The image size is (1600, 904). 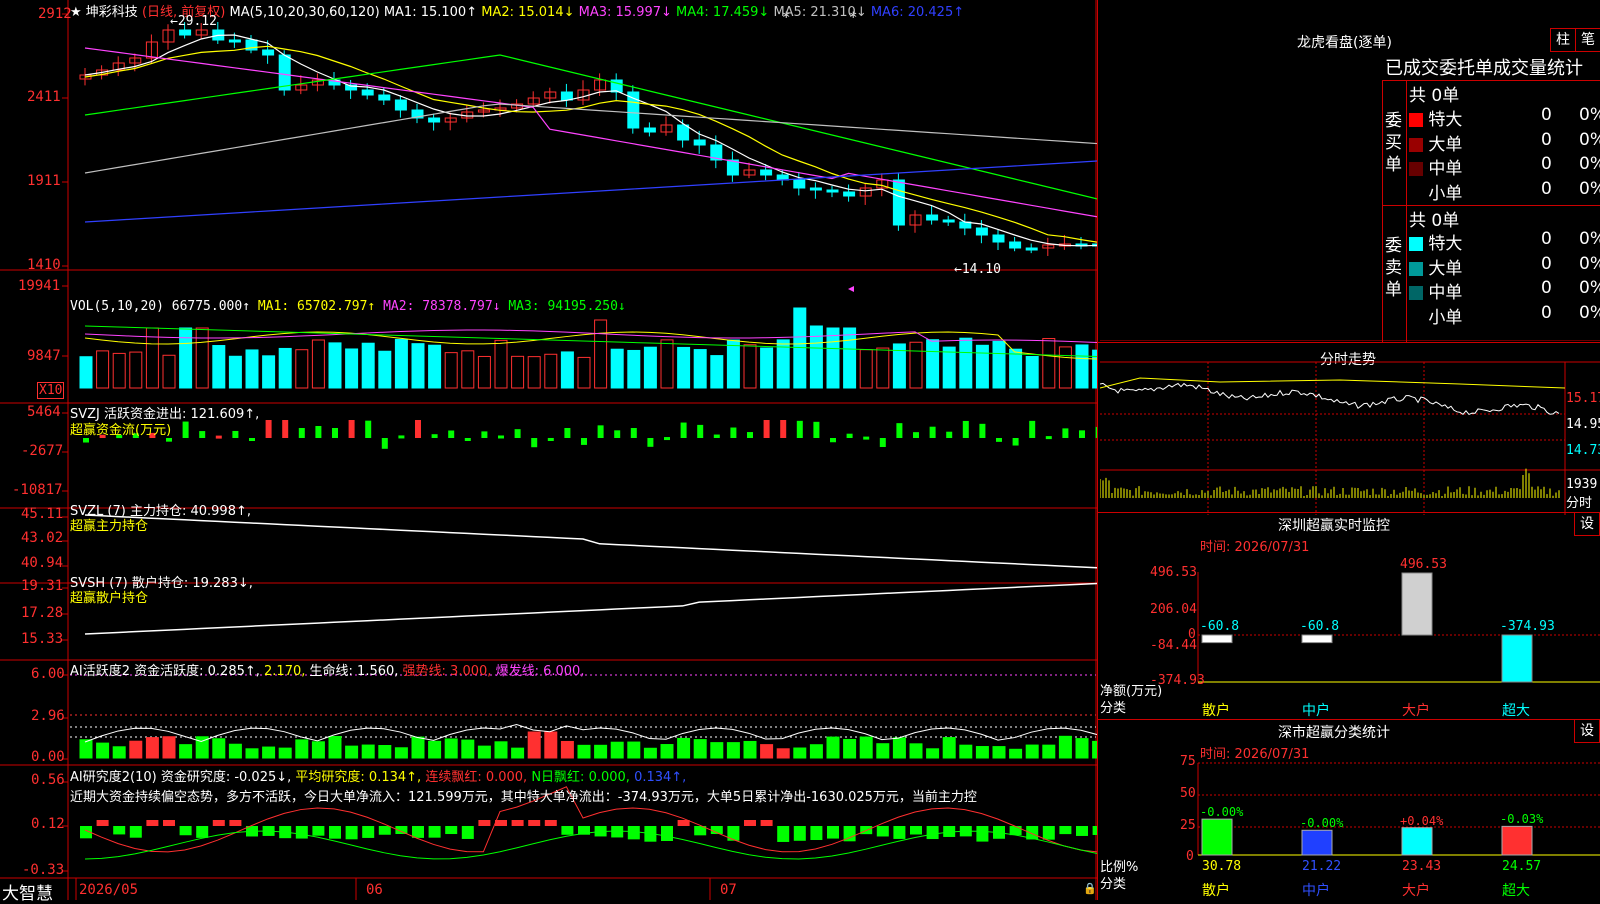 What do you see at coordinates (660, 777) in the screenshot?
I see `ai-research-v5: 0.134↑,` at bounding box center [660, 777].